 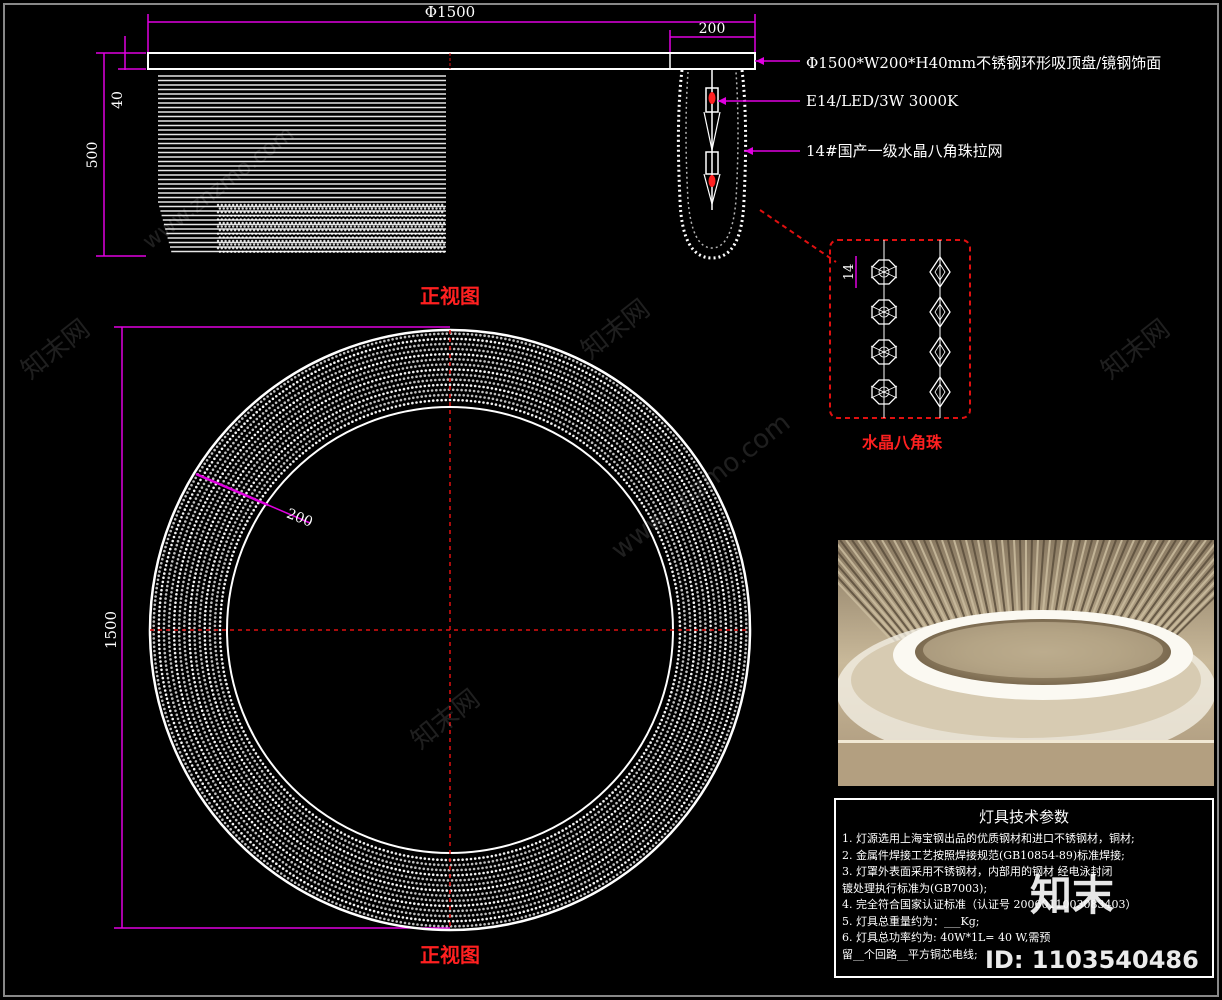 I want to click on watermark-brand-logo: 知末, so click(x=1072, y=895).